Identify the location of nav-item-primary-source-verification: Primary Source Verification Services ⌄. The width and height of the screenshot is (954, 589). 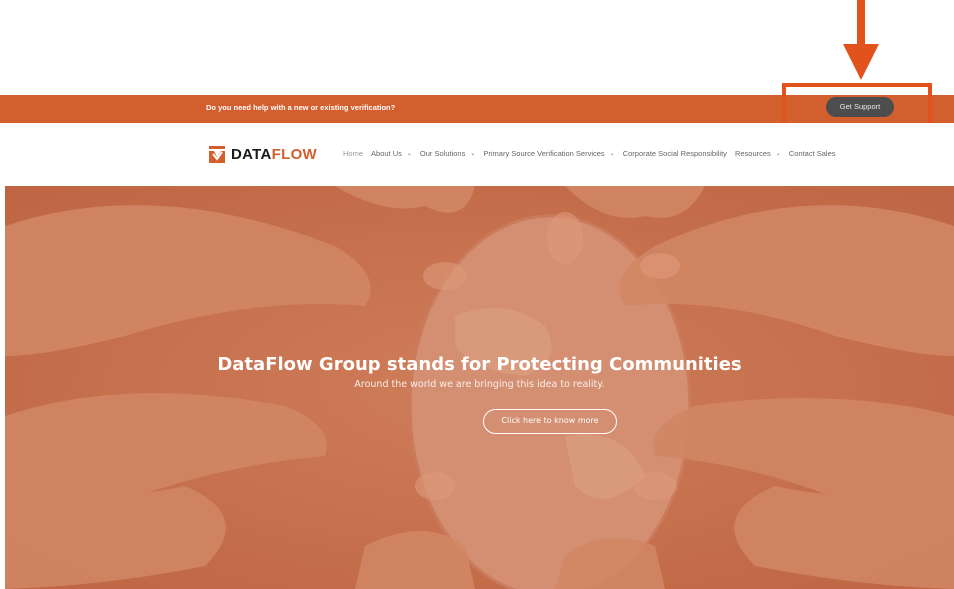
(548, 153).